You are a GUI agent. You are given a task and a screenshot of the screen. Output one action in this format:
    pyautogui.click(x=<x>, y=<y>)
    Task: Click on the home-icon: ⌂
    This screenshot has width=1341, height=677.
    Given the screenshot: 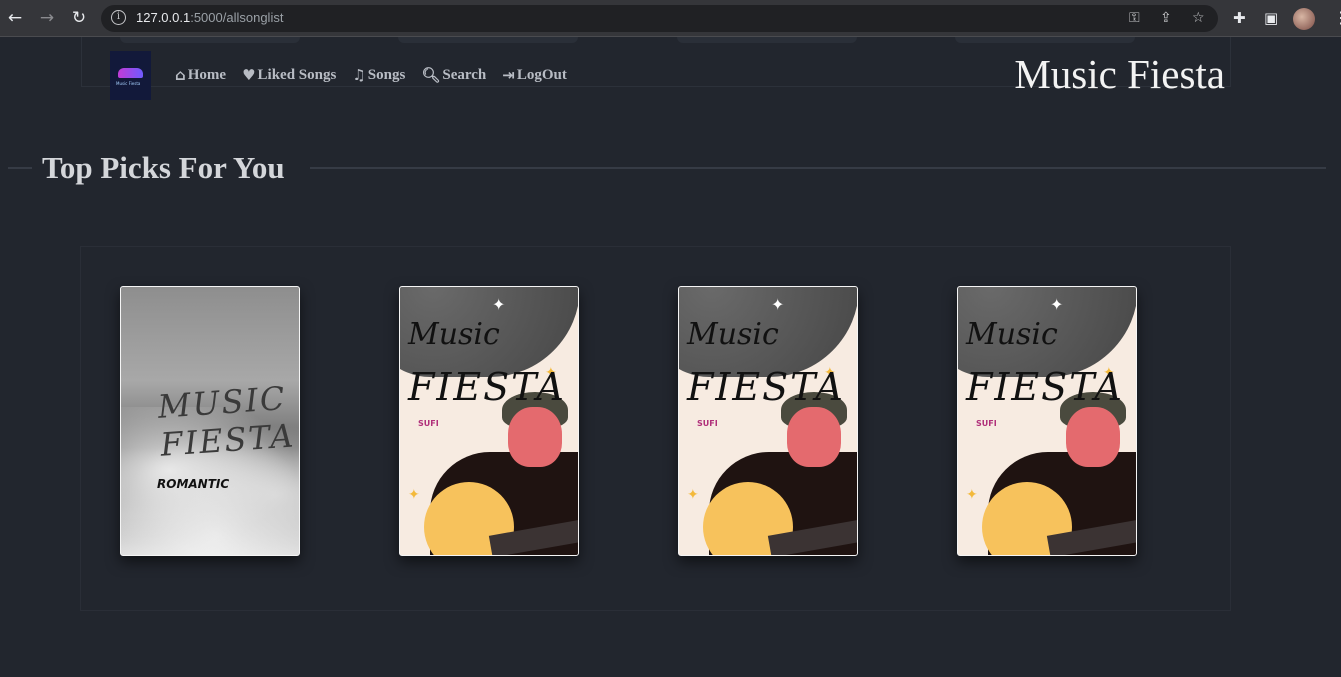 What is the action you would take?
    pyautogui.click(x=180, y=75)
    